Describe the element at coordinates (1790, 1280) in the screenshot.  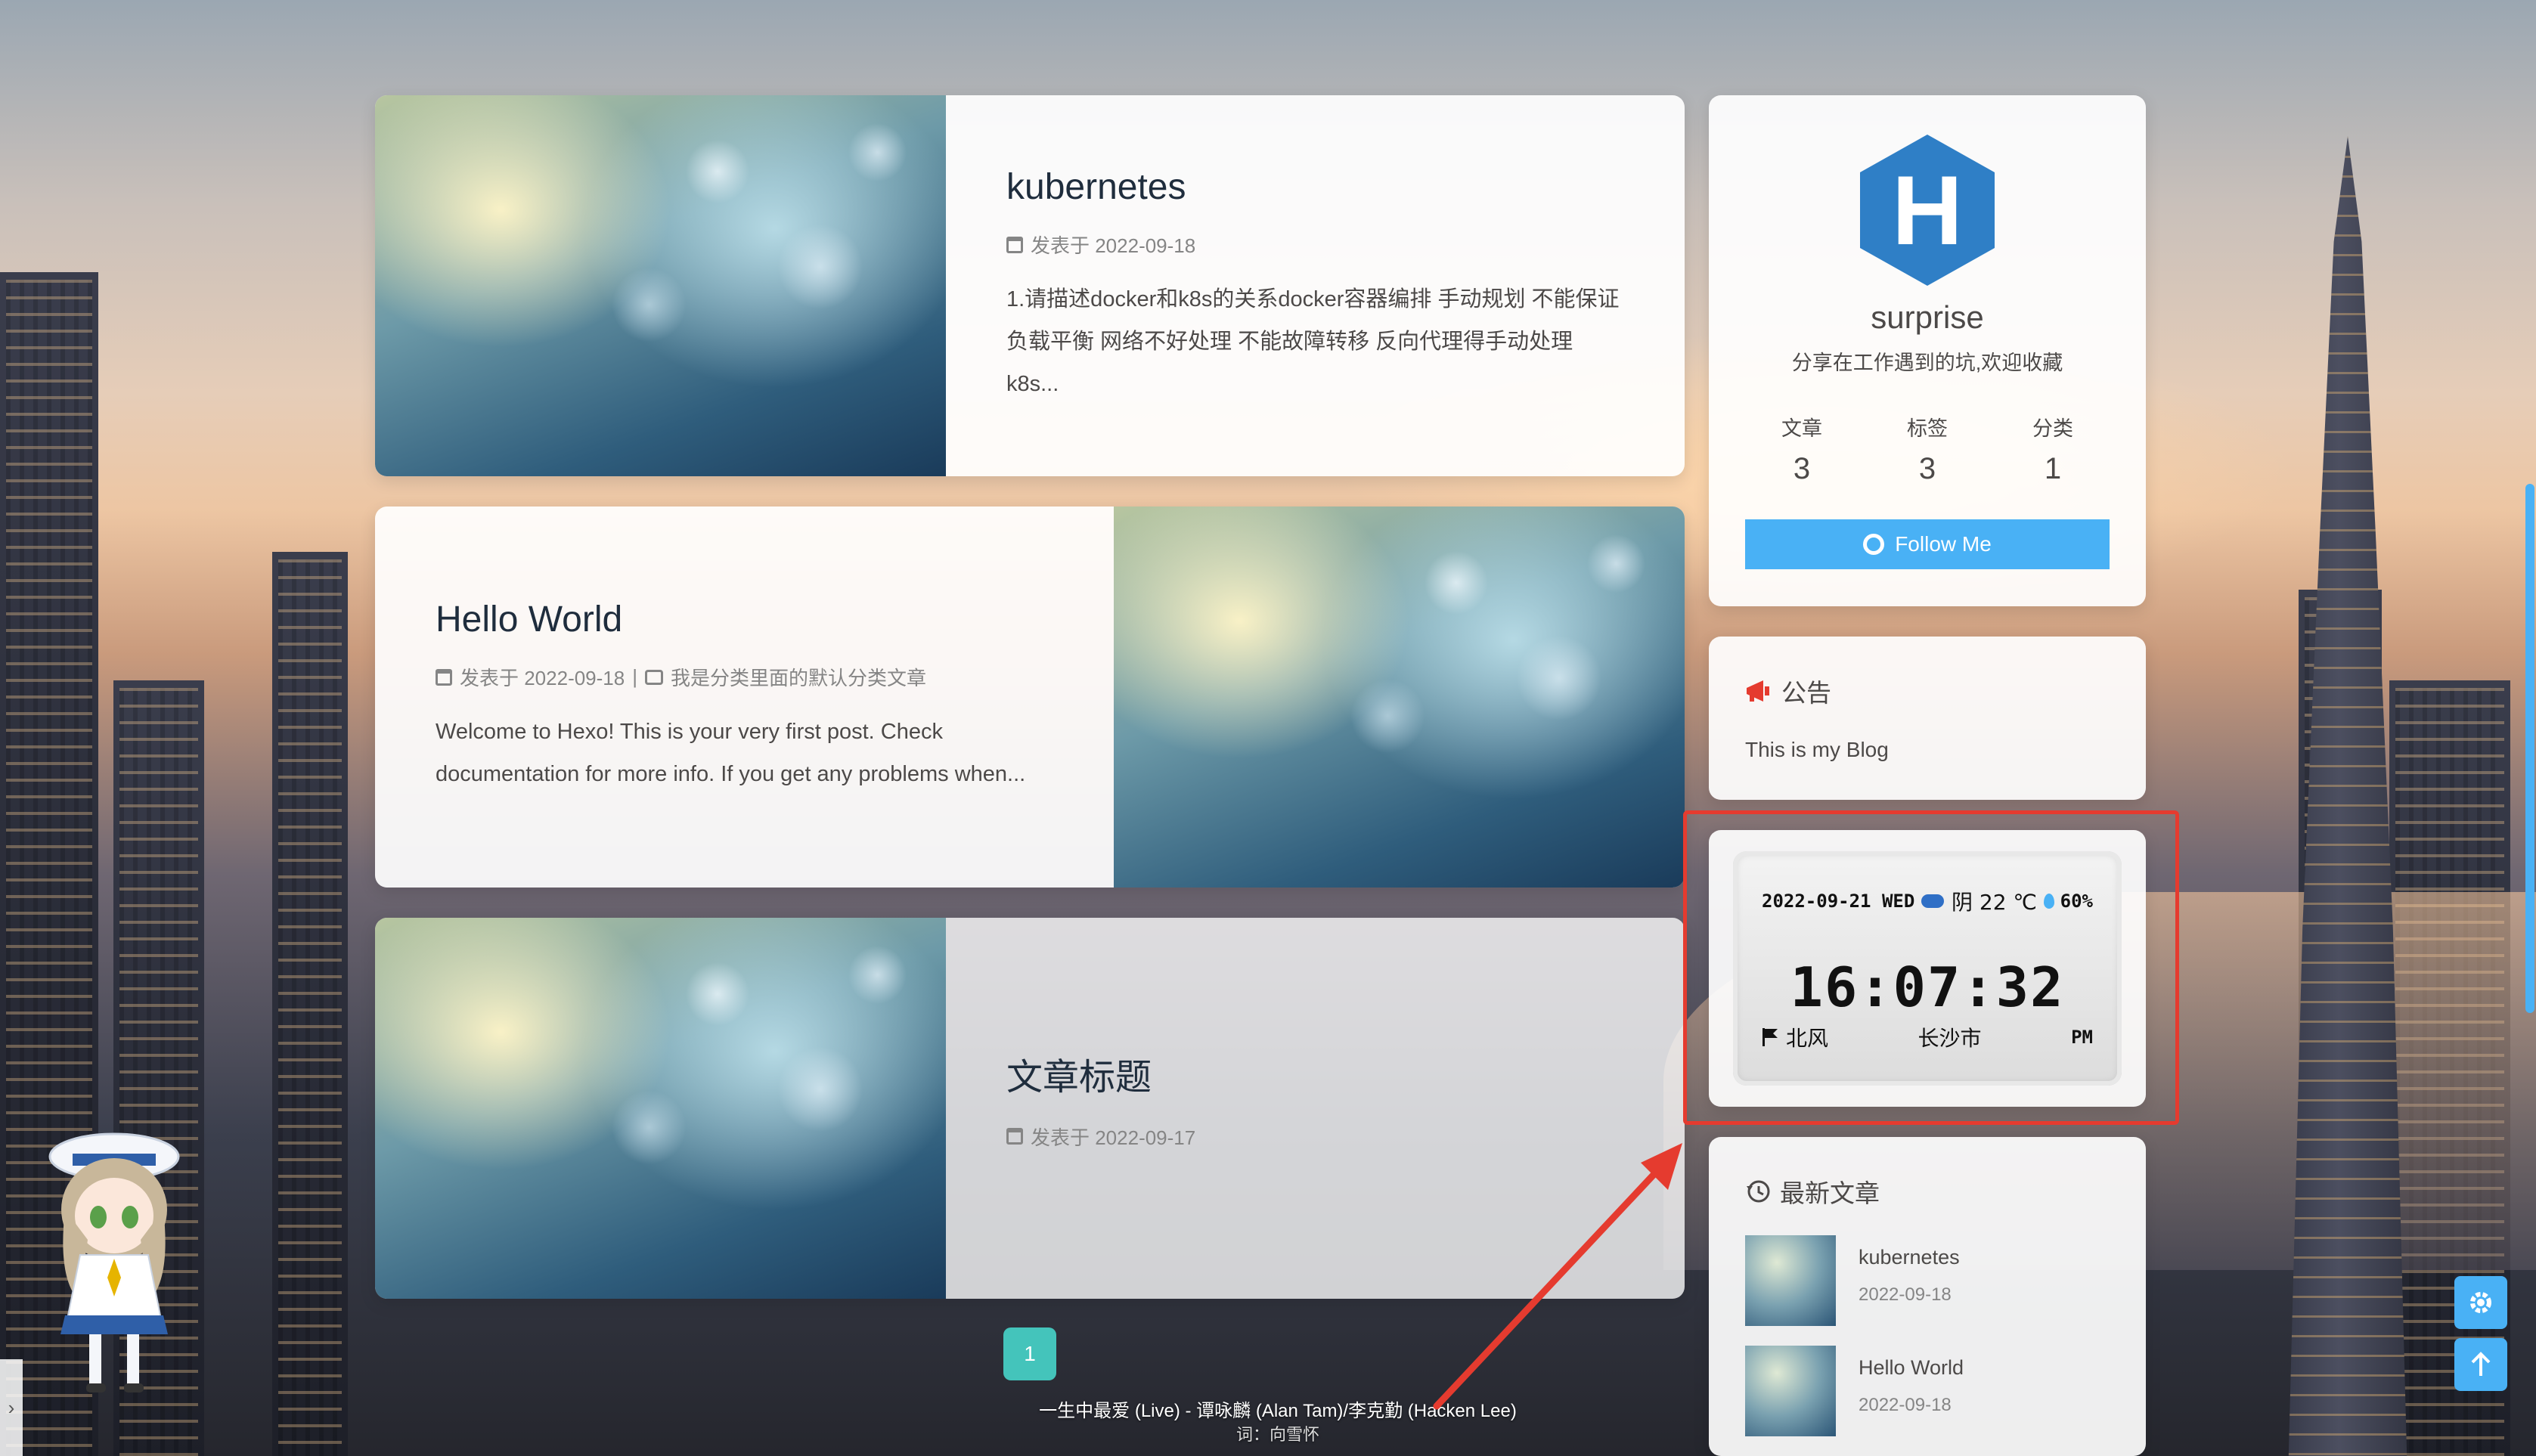
I see `recent-post-thumbnail` at that location.